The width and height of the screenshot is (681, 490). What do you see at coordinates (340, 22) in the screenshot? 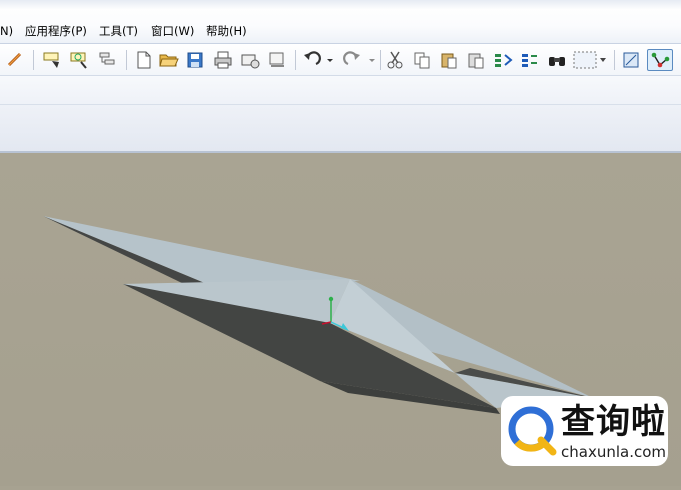
I see `menu-bar: N) 应用程序(P) 工具(T) 窗口(W) 帮助(H)` at bounding box center [340, 22].